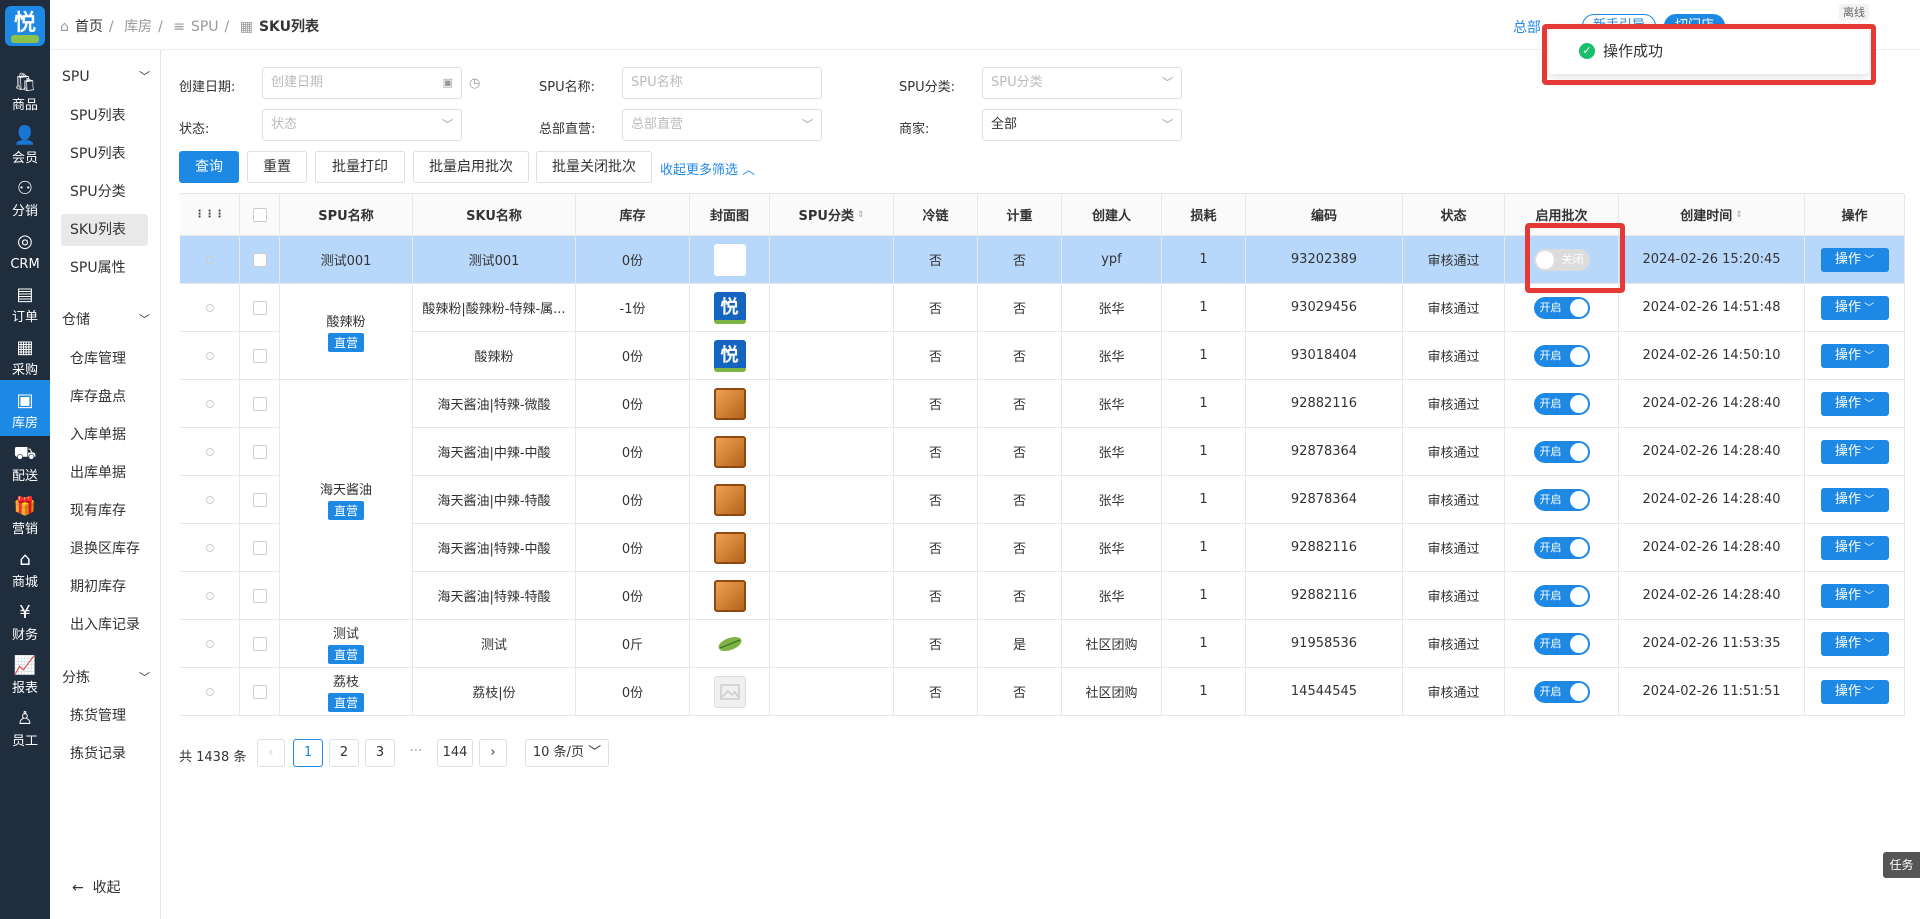 Image resolution: width=1920 pixels, height=919 pixels. Describe the element at coordinates (25, 90) in the screenshot. I see `rail-item-bag: 🛍 商品` at that location.